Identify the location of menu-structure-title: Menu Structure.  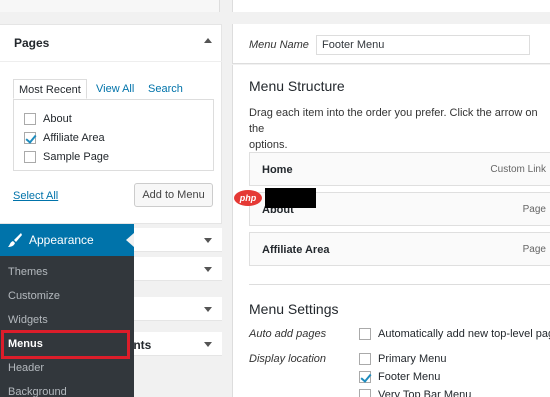
(297, 86).